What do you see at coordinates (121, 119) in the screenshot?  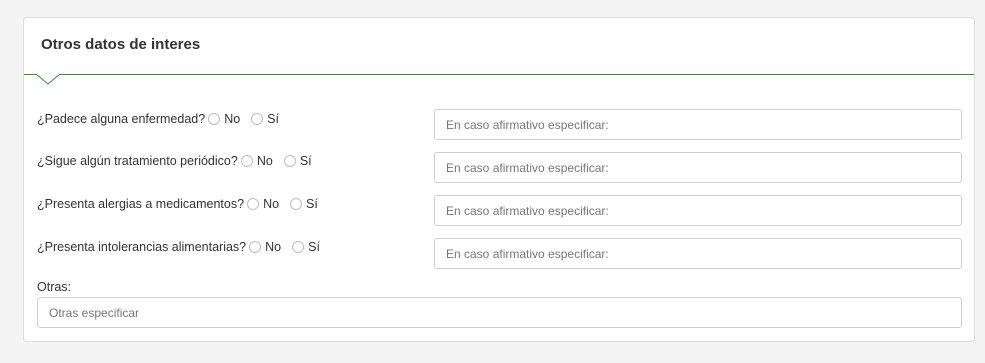 I see `question-label: ¿Padece alguna enfermedad?` at bounding box center [121, 119].